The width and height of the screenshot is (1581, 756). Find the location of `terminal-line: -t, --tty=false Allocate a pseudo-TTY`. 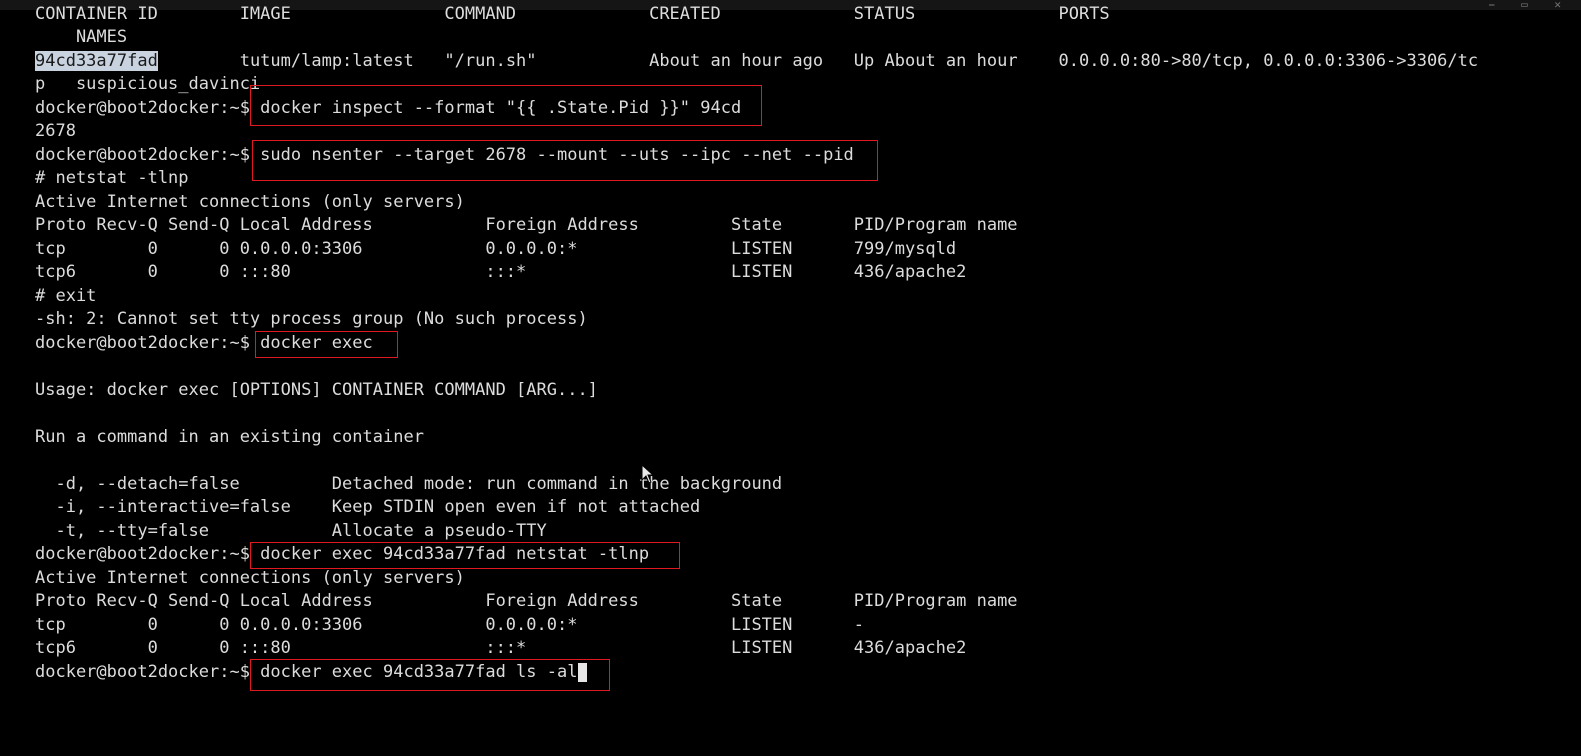

terminal-line: -t, --tty=false Allocate a pseudo-TTY is located at coordinates (291, 531).